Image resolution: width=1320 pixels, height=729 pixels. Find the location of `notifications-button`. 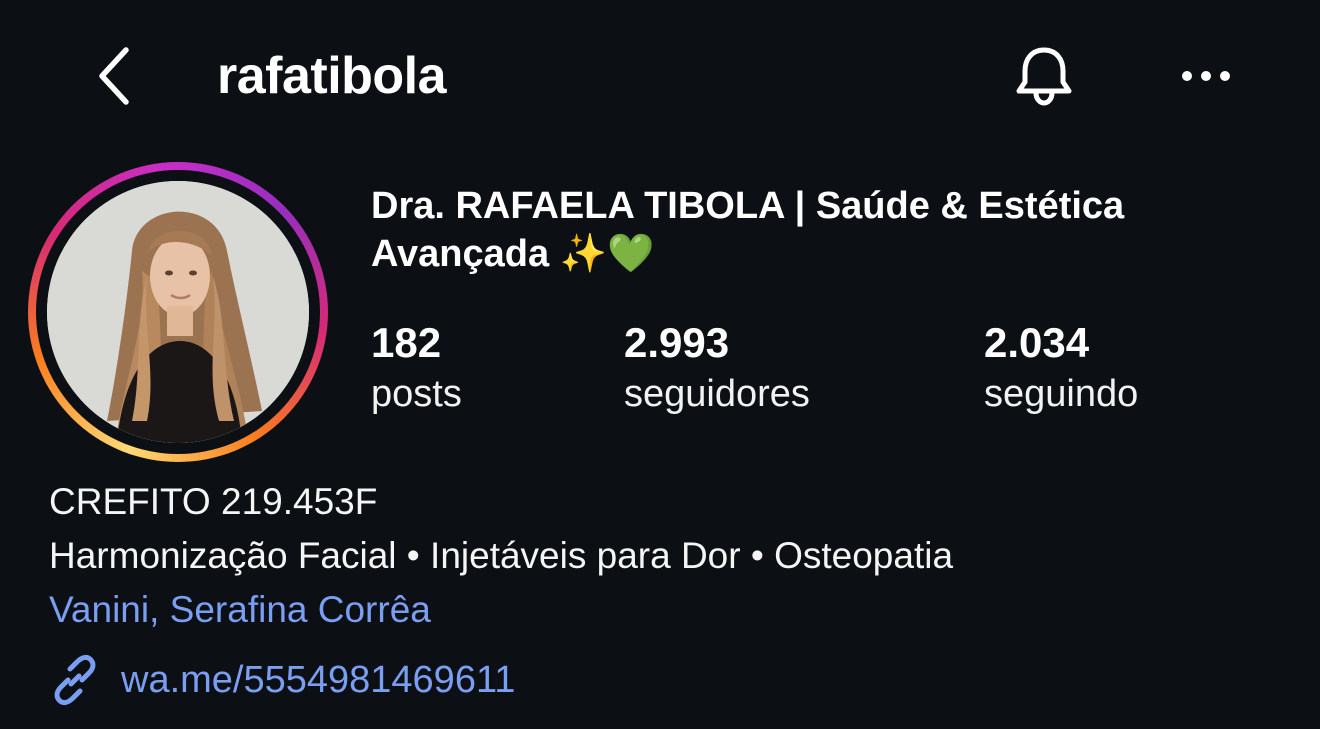

notifications-button is located at coordinates (1044, 76).